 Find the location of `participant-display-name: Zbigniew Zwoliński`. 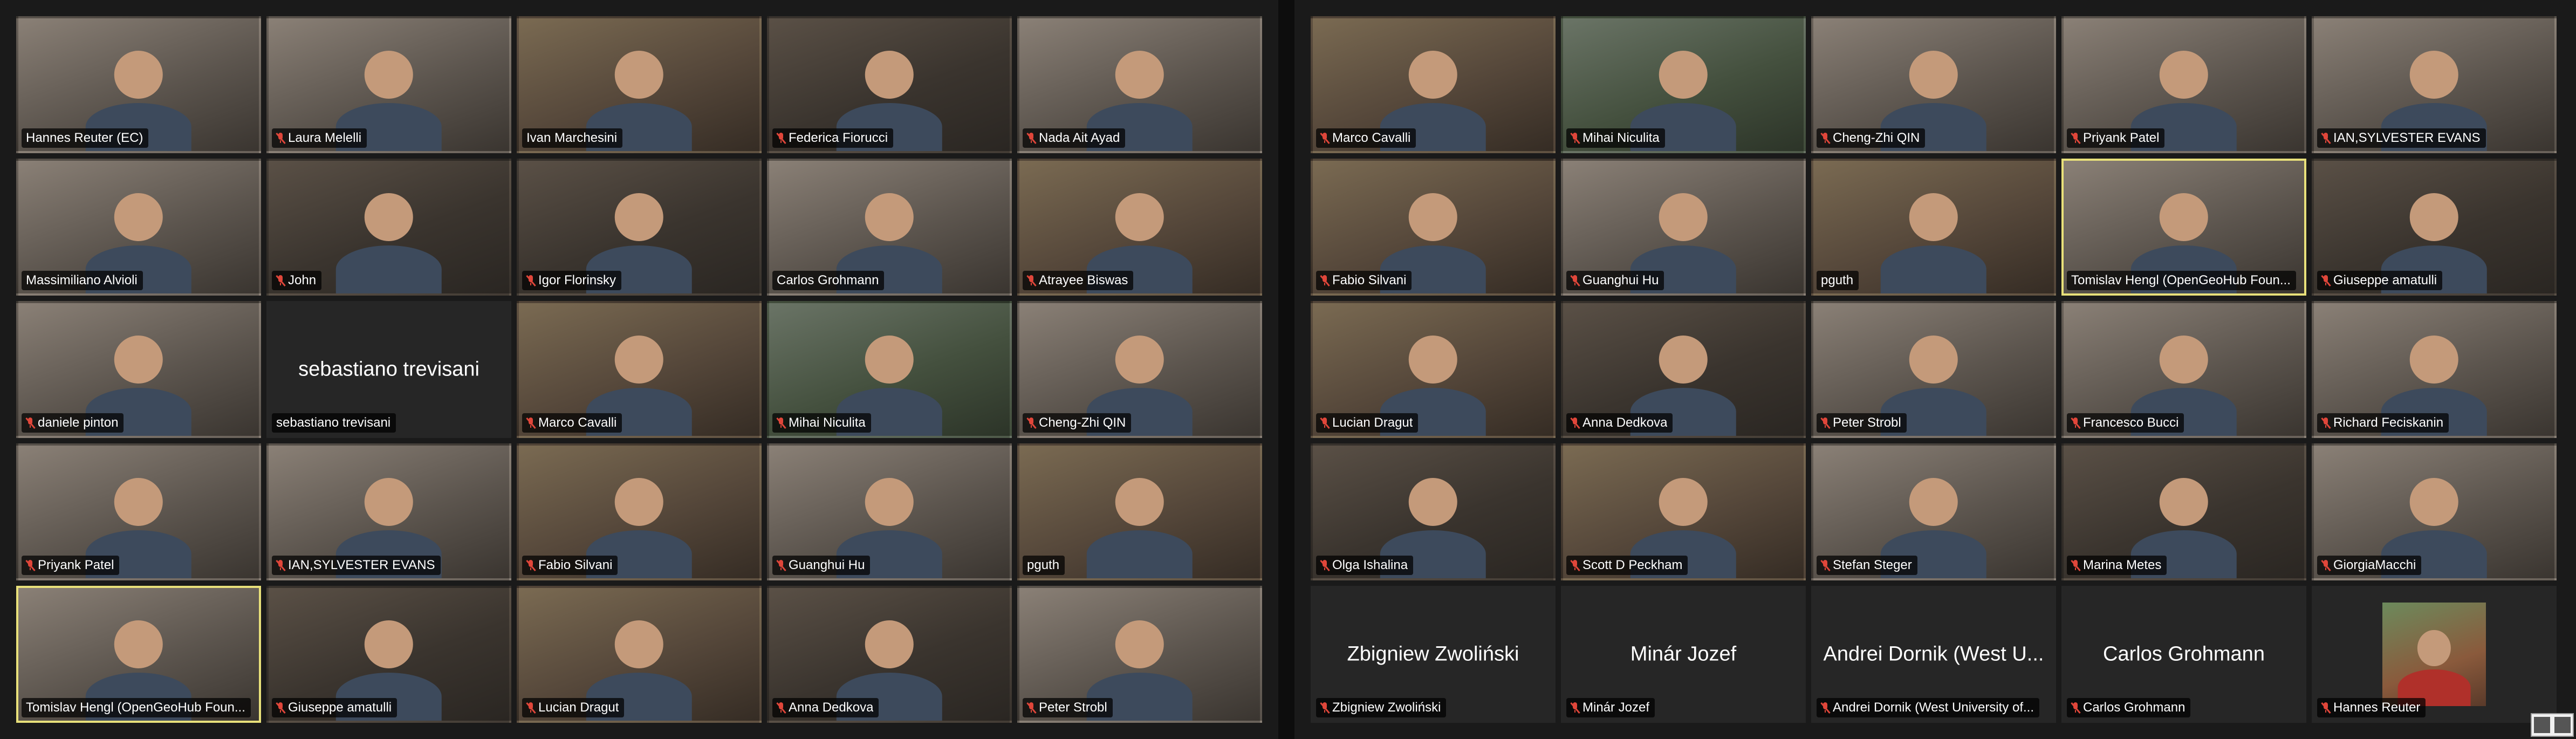

participant-display-name: Zbigniew Zwoliński is located at coordinates (1433, 654).